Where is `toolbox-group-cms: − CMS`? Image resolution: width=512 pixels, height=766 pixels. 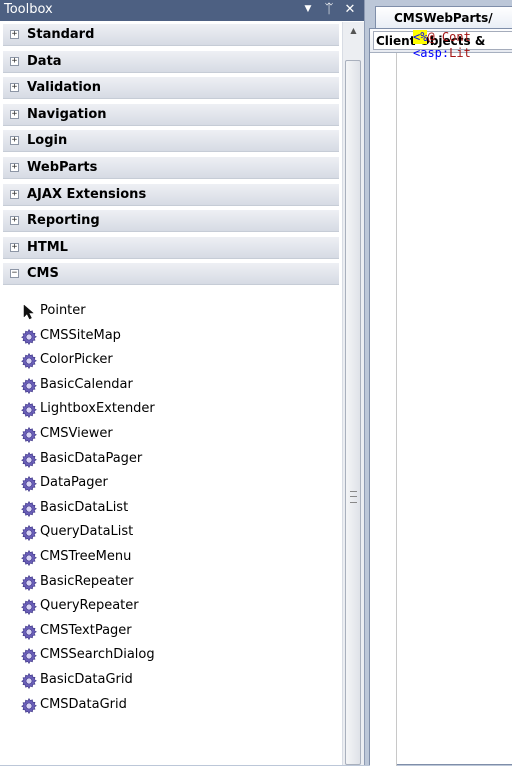 toolbox-group-cms: − CMS is located at coordinates (171, 274).